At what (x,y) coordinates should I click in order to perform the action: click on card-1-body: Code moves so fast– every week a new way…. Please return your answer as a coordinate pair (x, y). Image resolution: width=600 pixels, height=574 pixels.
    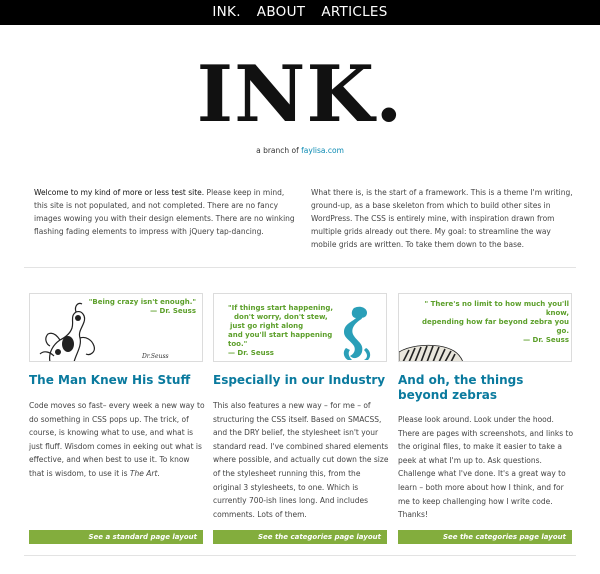
    Looking at the image, I should click on (117, 440).